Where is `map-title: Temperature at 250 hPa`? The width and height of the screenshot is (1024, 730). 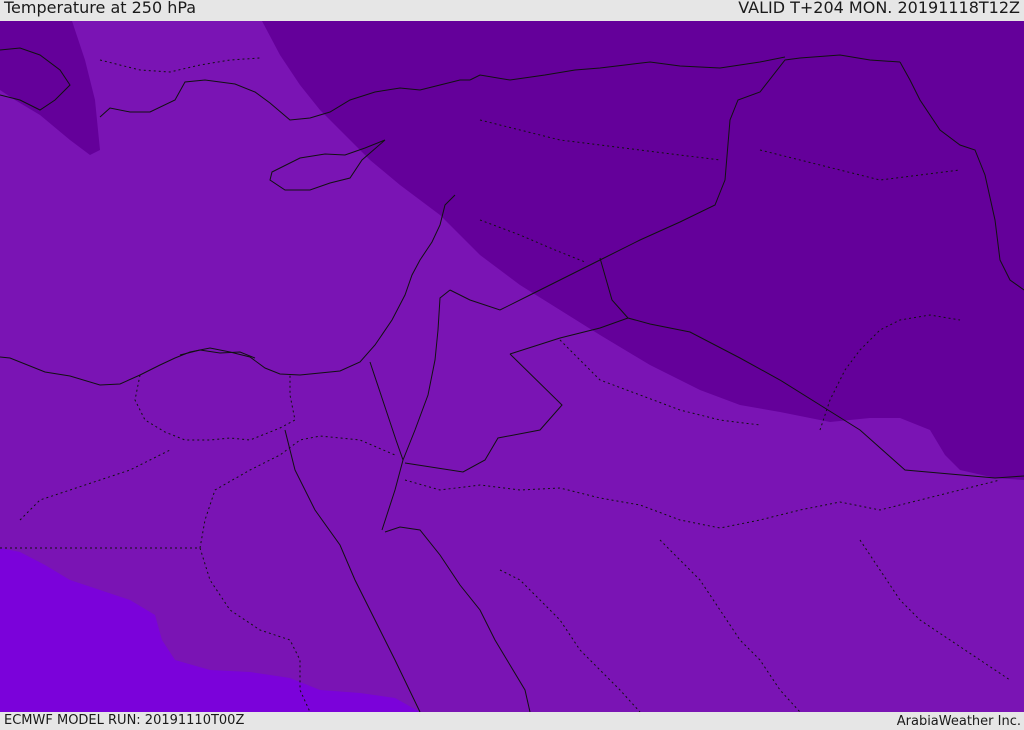
map-title: Temperature at 250 hPa is located at coordinates (100, 8).